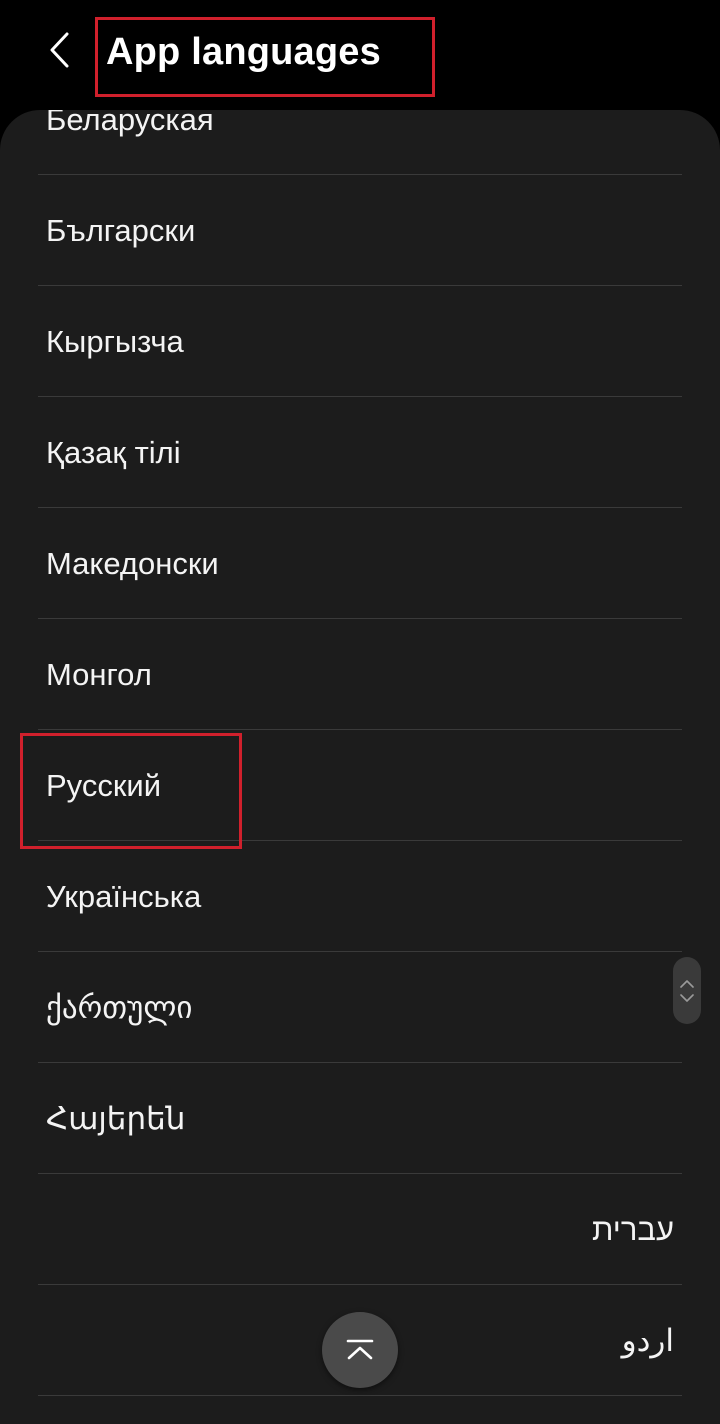 Image resolution: width=720 pixels, height=1424 pixels. What do you see at coordinates (360, 1395) in the screenshot?
I see `list-divider` at bounding box center [360, 1395].